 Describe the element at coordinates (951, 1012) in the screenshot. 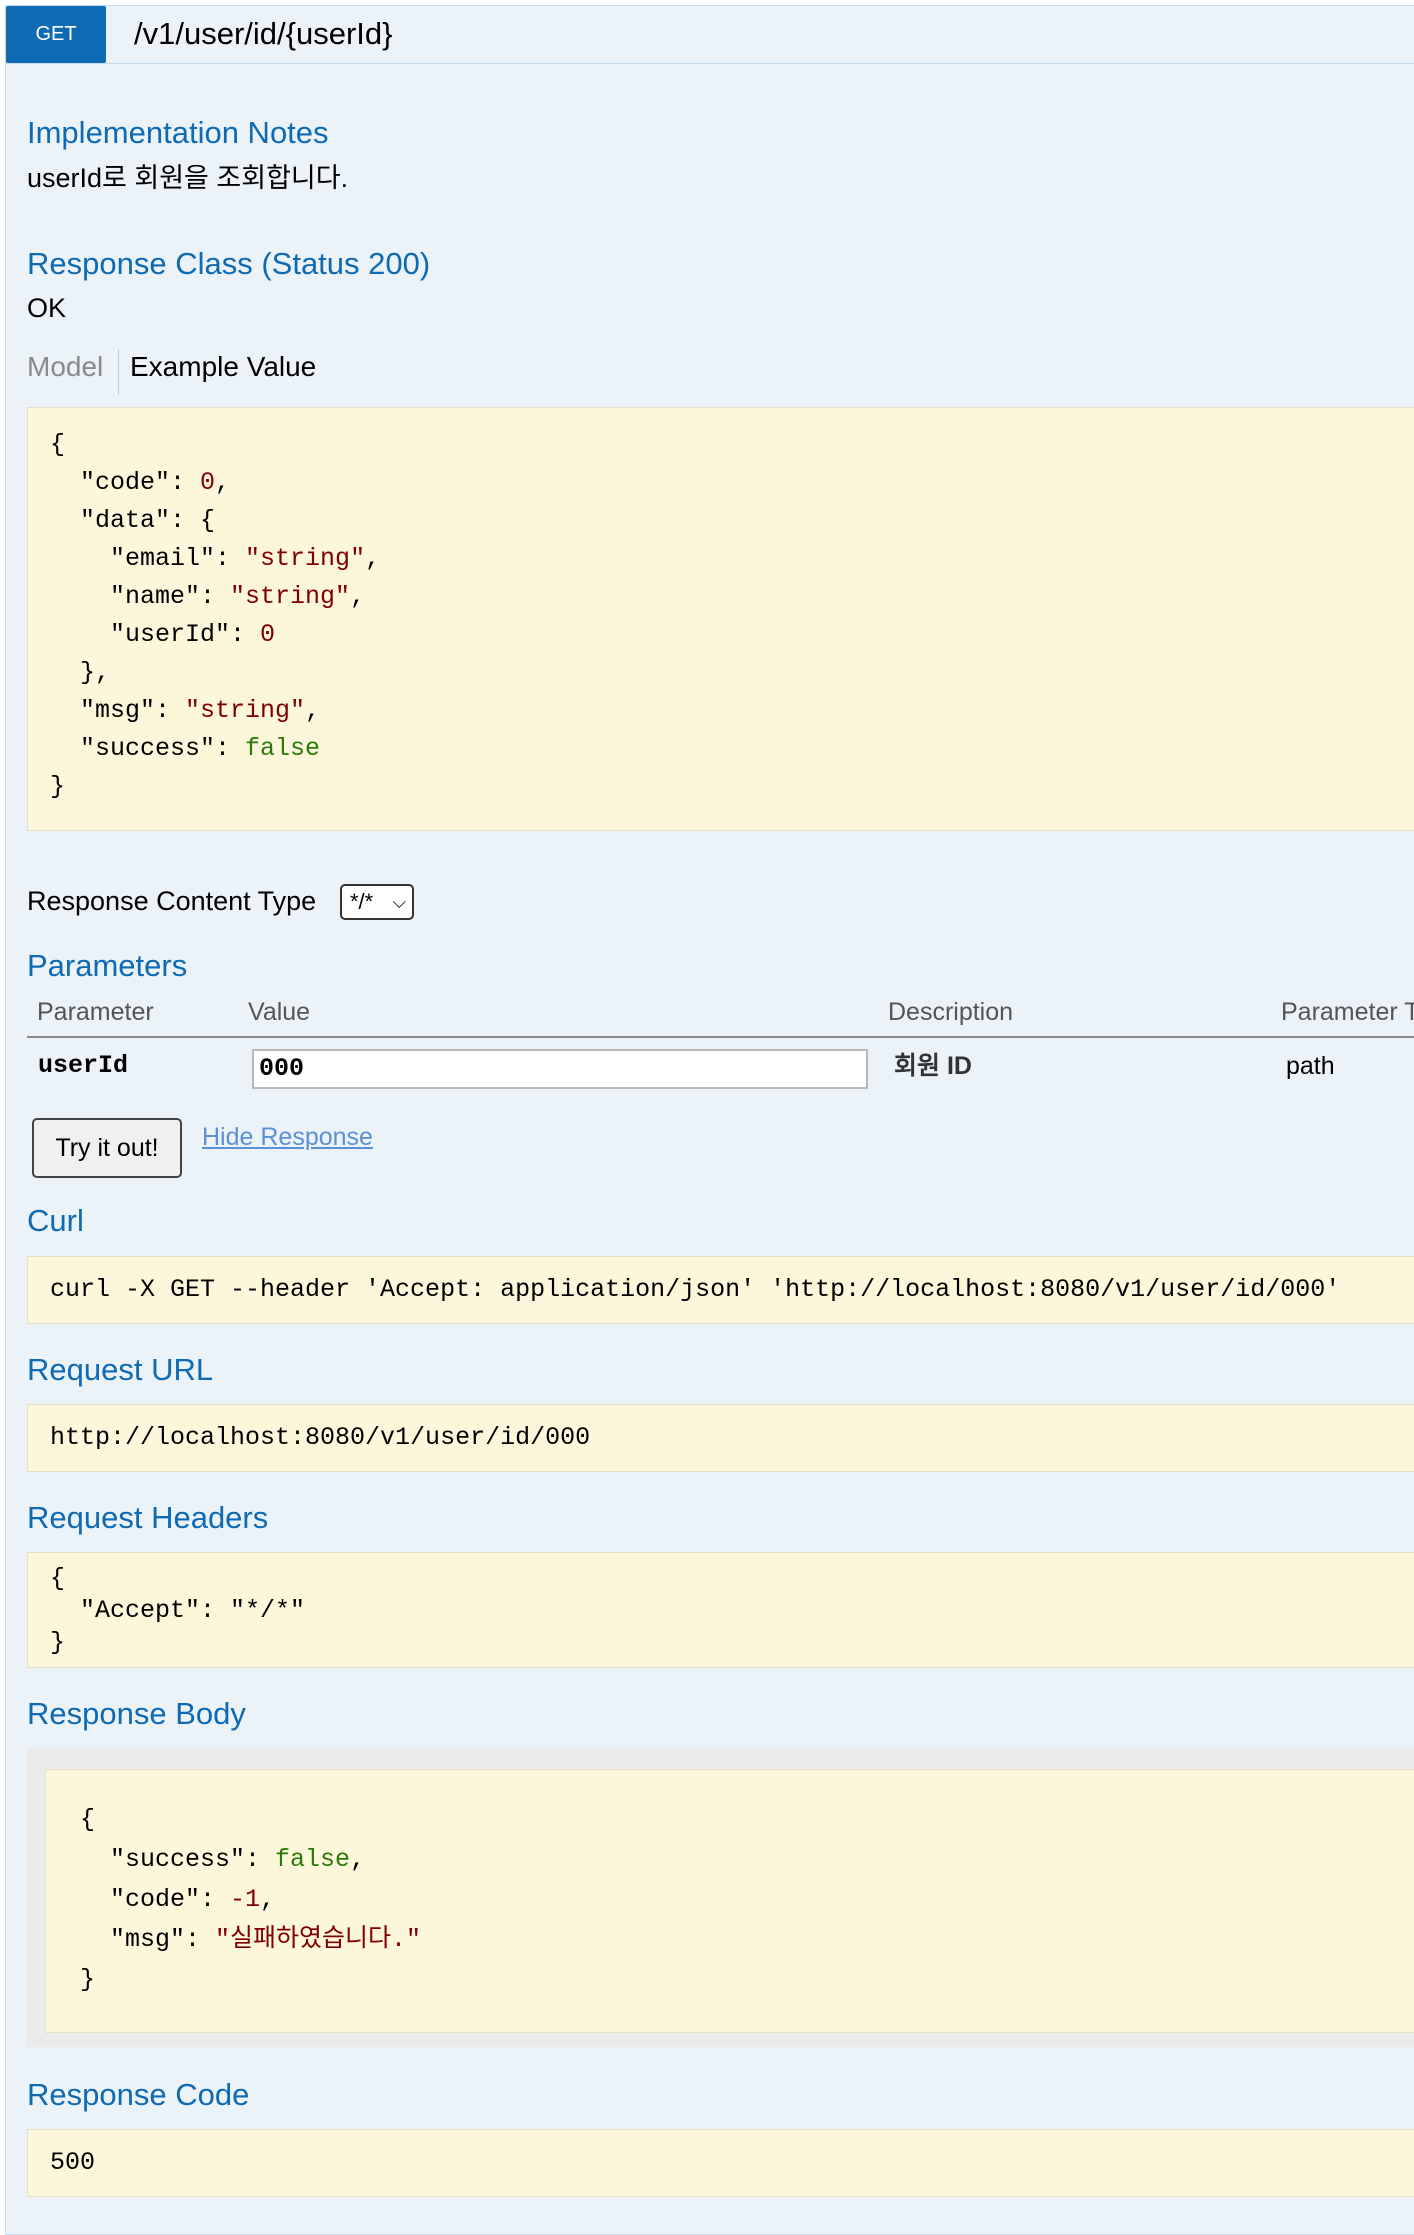

I see `column-description: Description` at that location.